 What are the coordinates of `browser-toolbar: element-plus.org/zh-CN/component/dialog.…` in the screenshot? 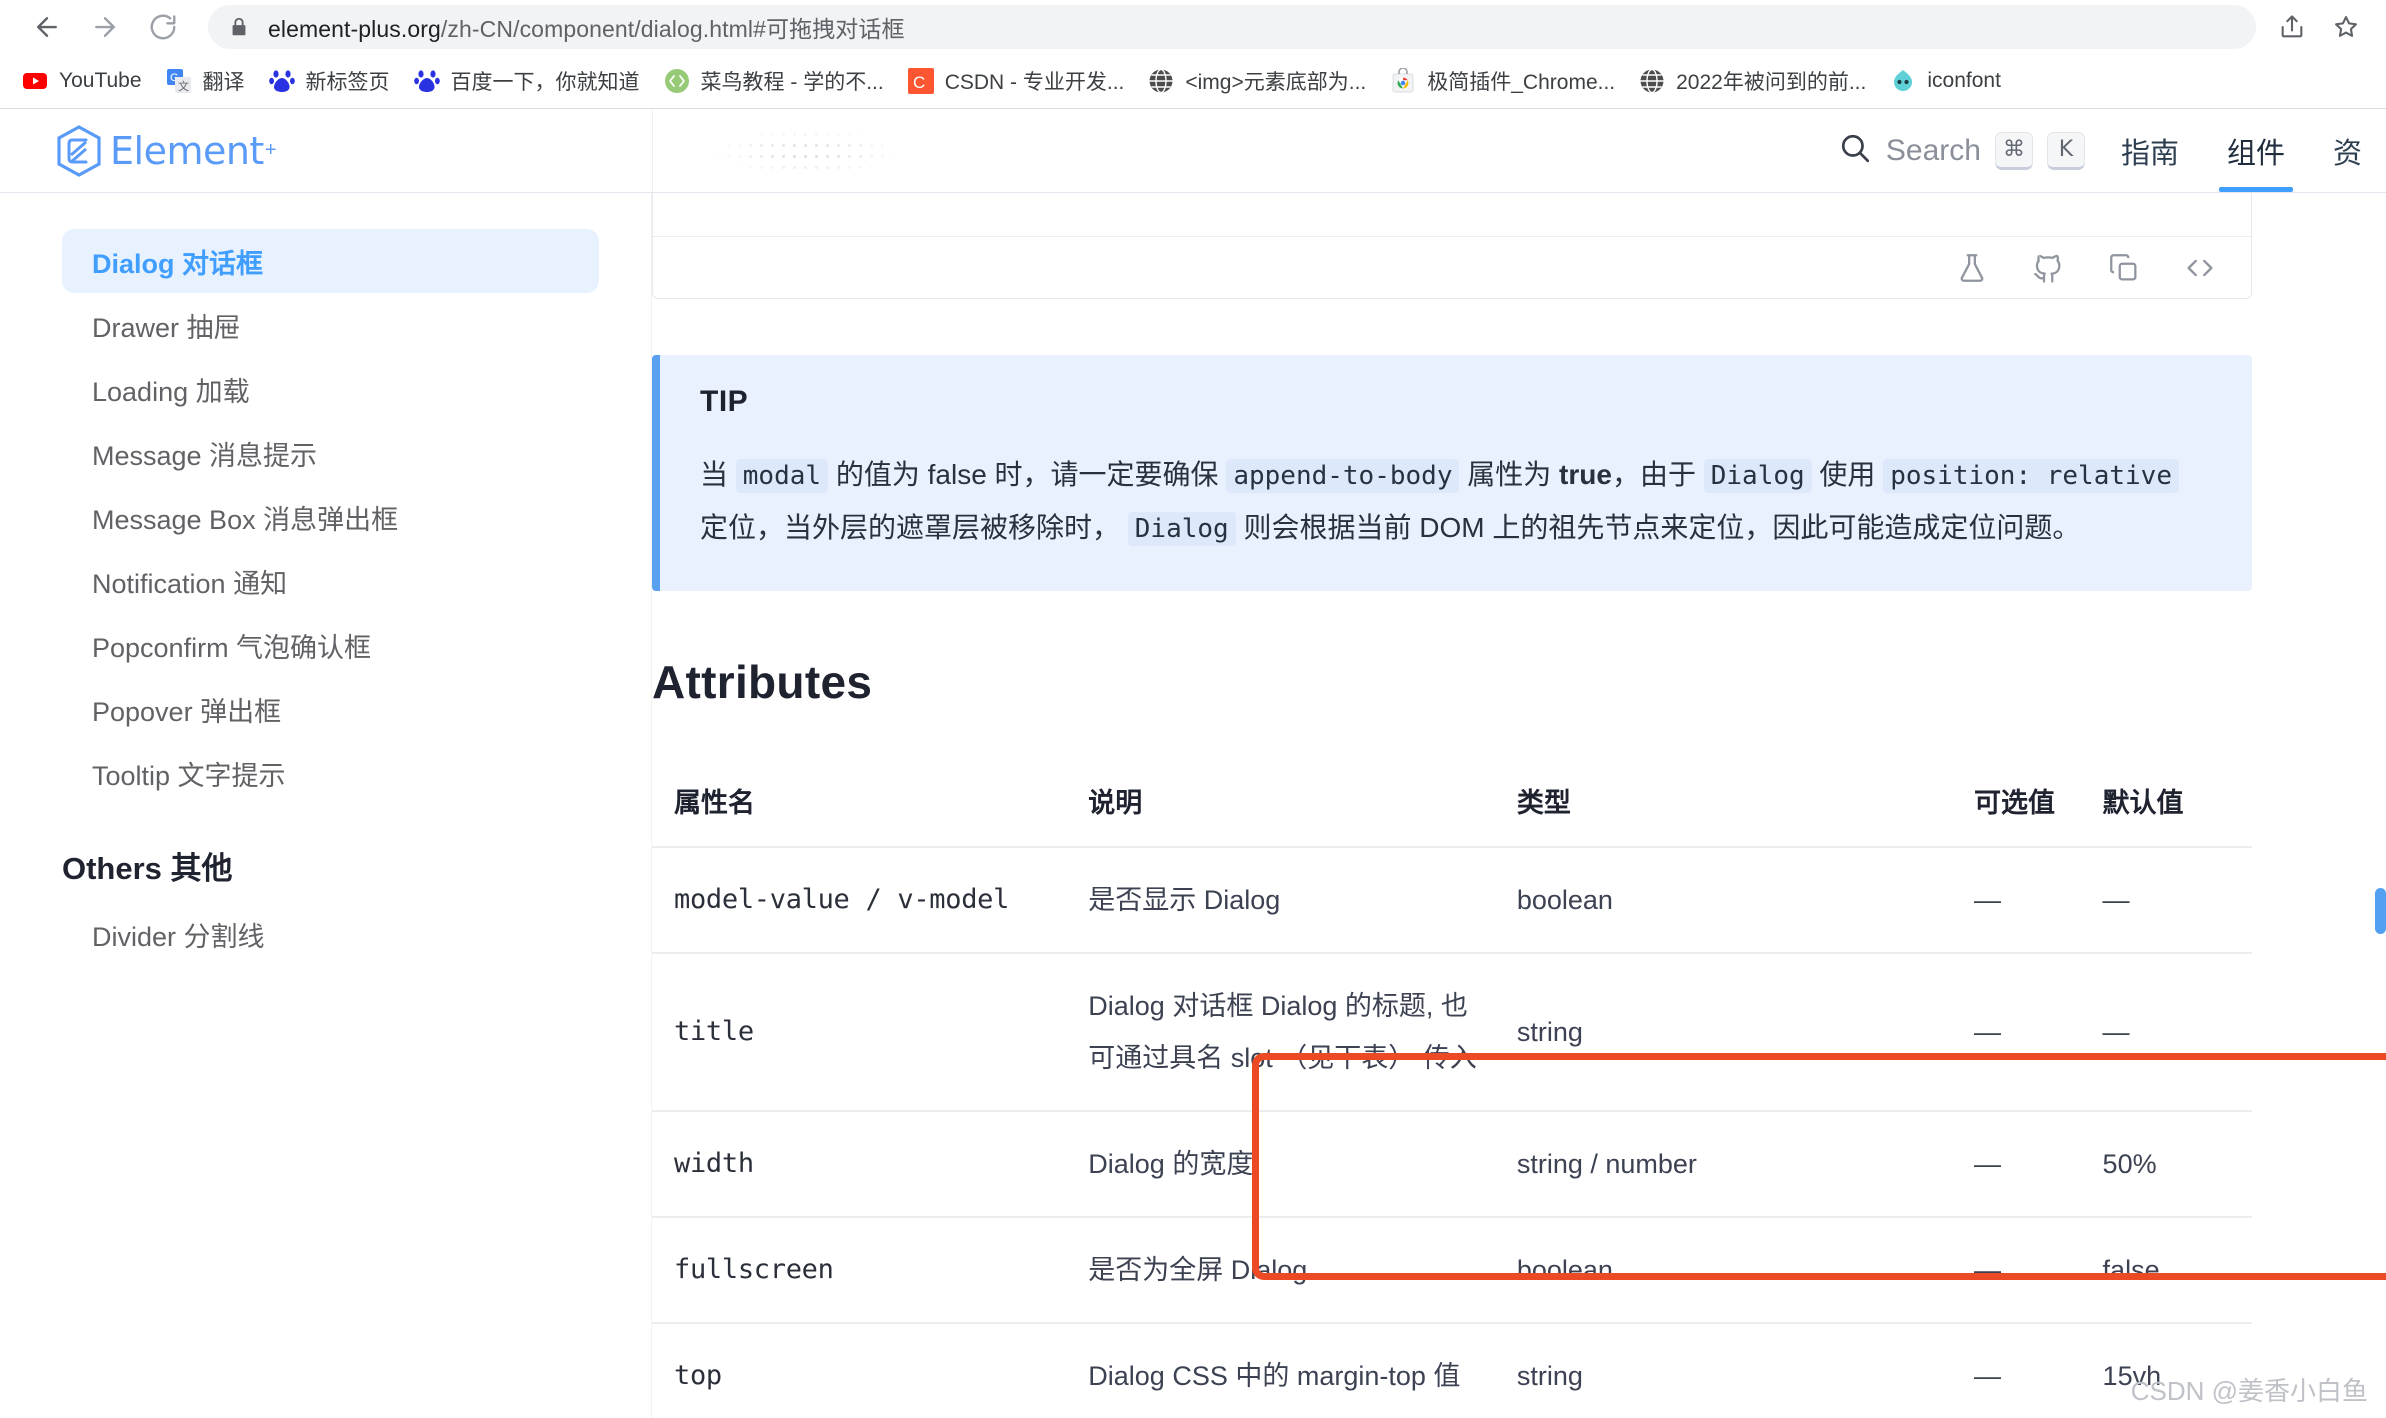 It's located at (1193, 27).